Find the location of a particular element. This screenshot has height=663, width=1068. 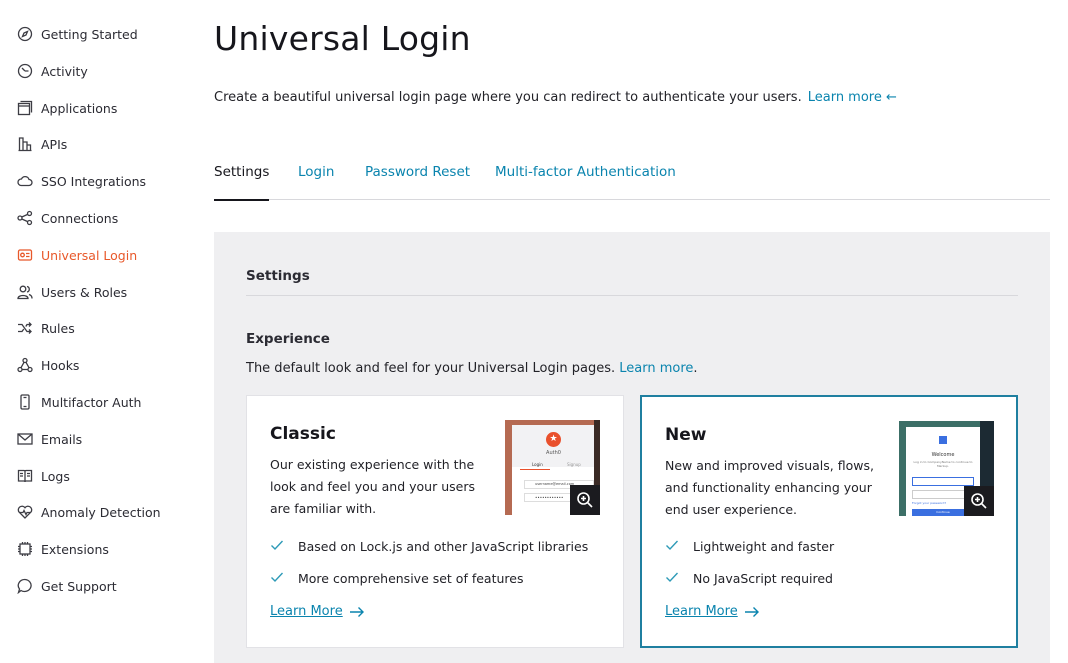

sidebar-item-sso-integrations: SSO Integrations is located at coordinates (81, 181).